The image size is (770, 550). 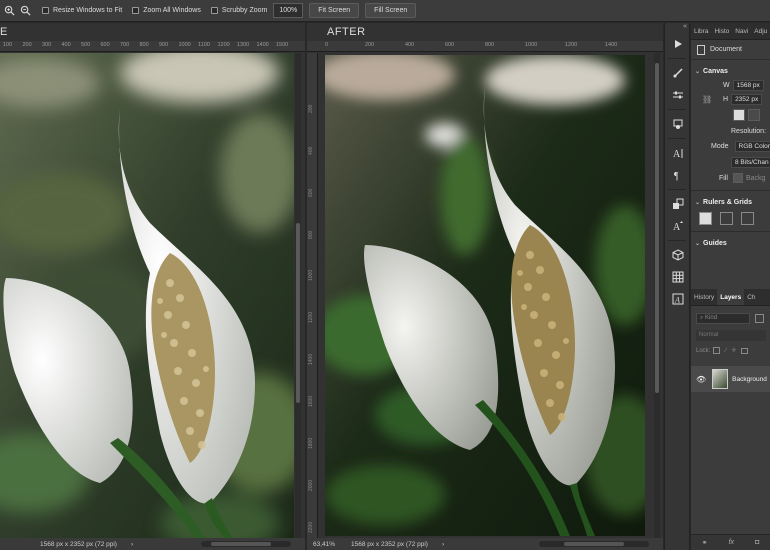 What do you see at coordinates (731, 297) in the screenshot?
I see `tab-layers: Layers` at bounding box center [731, 297].